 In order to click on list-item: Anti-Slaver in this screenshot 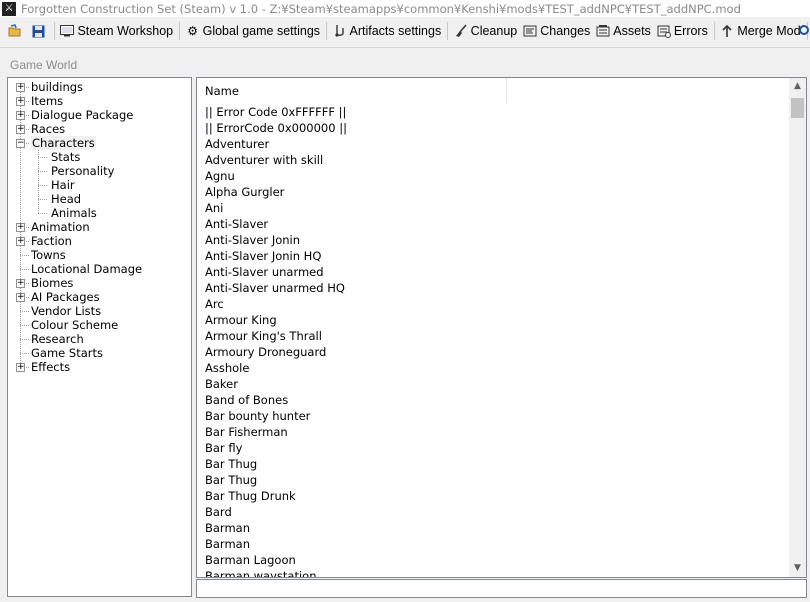, I will do `click(276, 224)`.